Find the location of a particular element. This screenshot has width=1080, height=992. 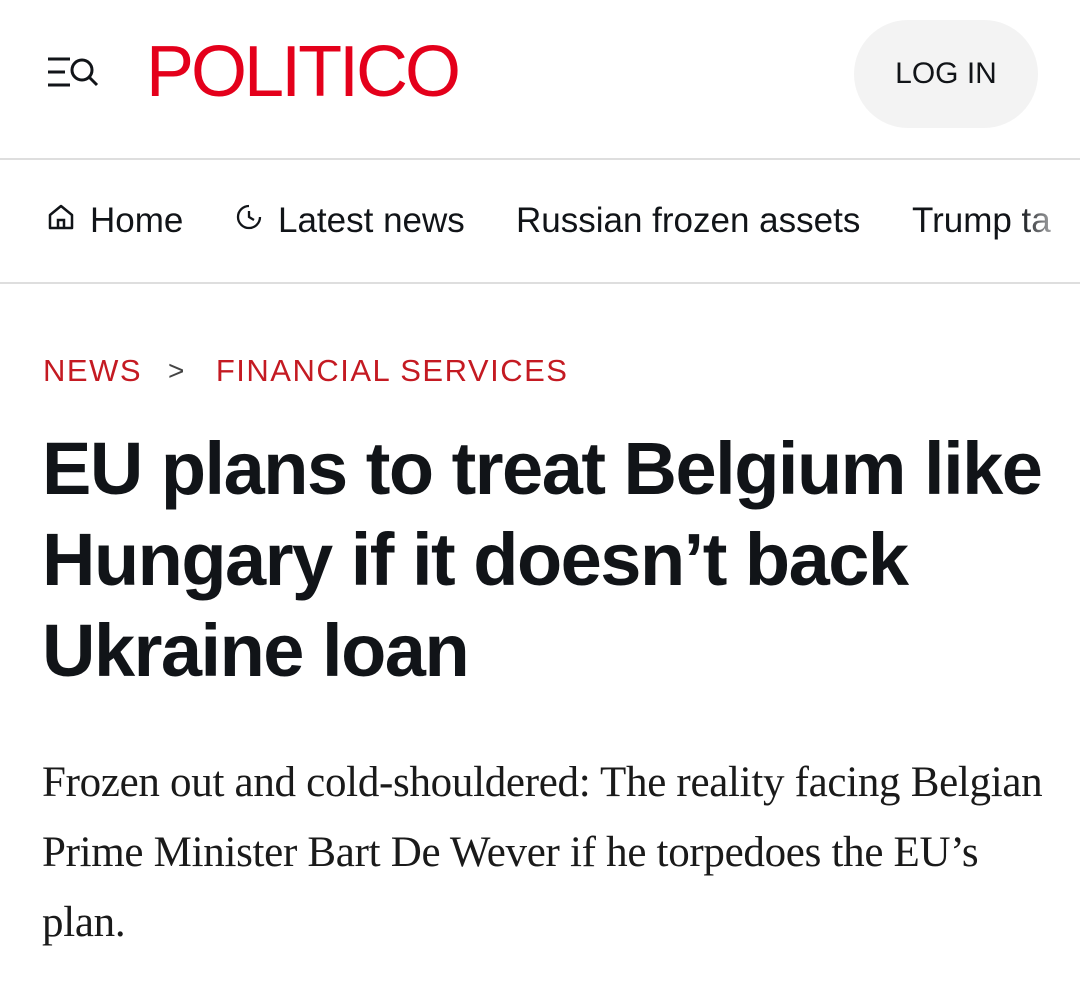

nav-item-label: Russian frozen assets is located at coordinates (688, 220).